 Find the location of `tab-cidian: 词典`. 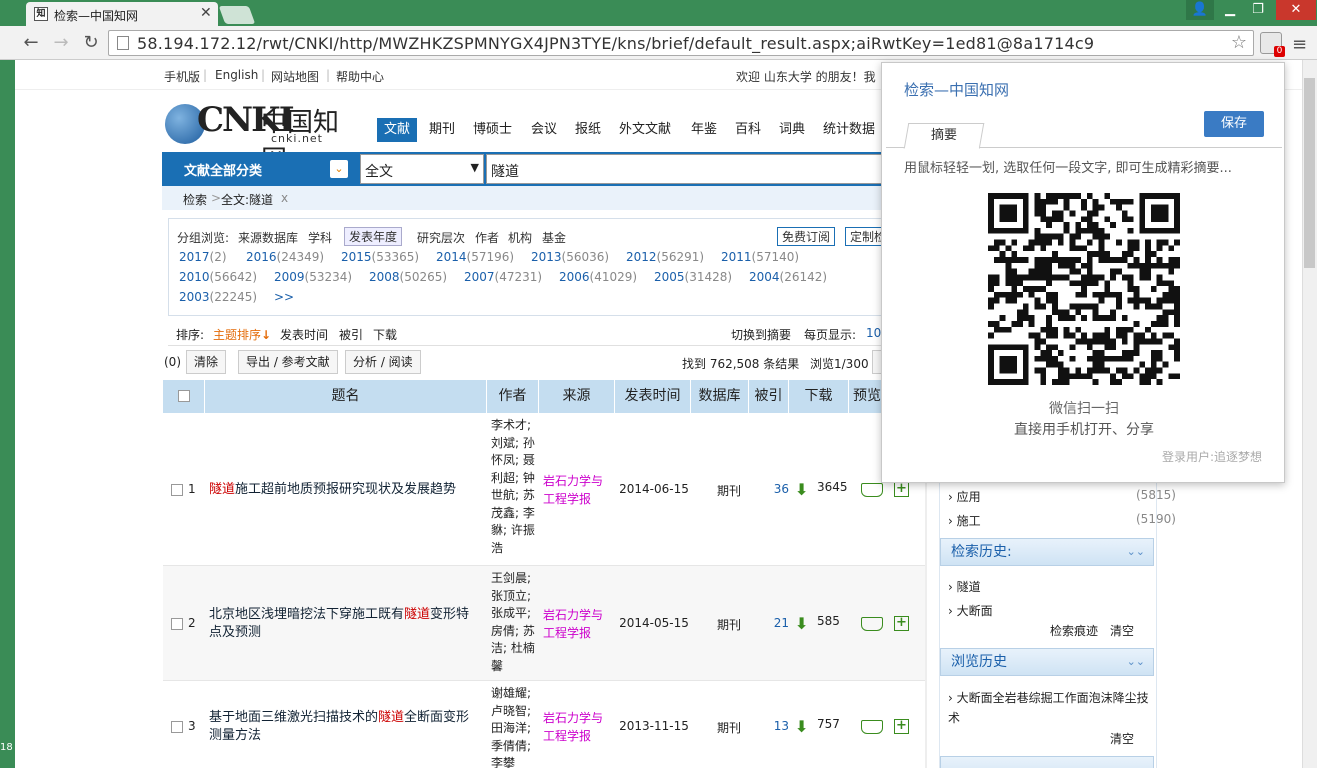

tab-cidian: 词典 is located at coordinates (792, 130).